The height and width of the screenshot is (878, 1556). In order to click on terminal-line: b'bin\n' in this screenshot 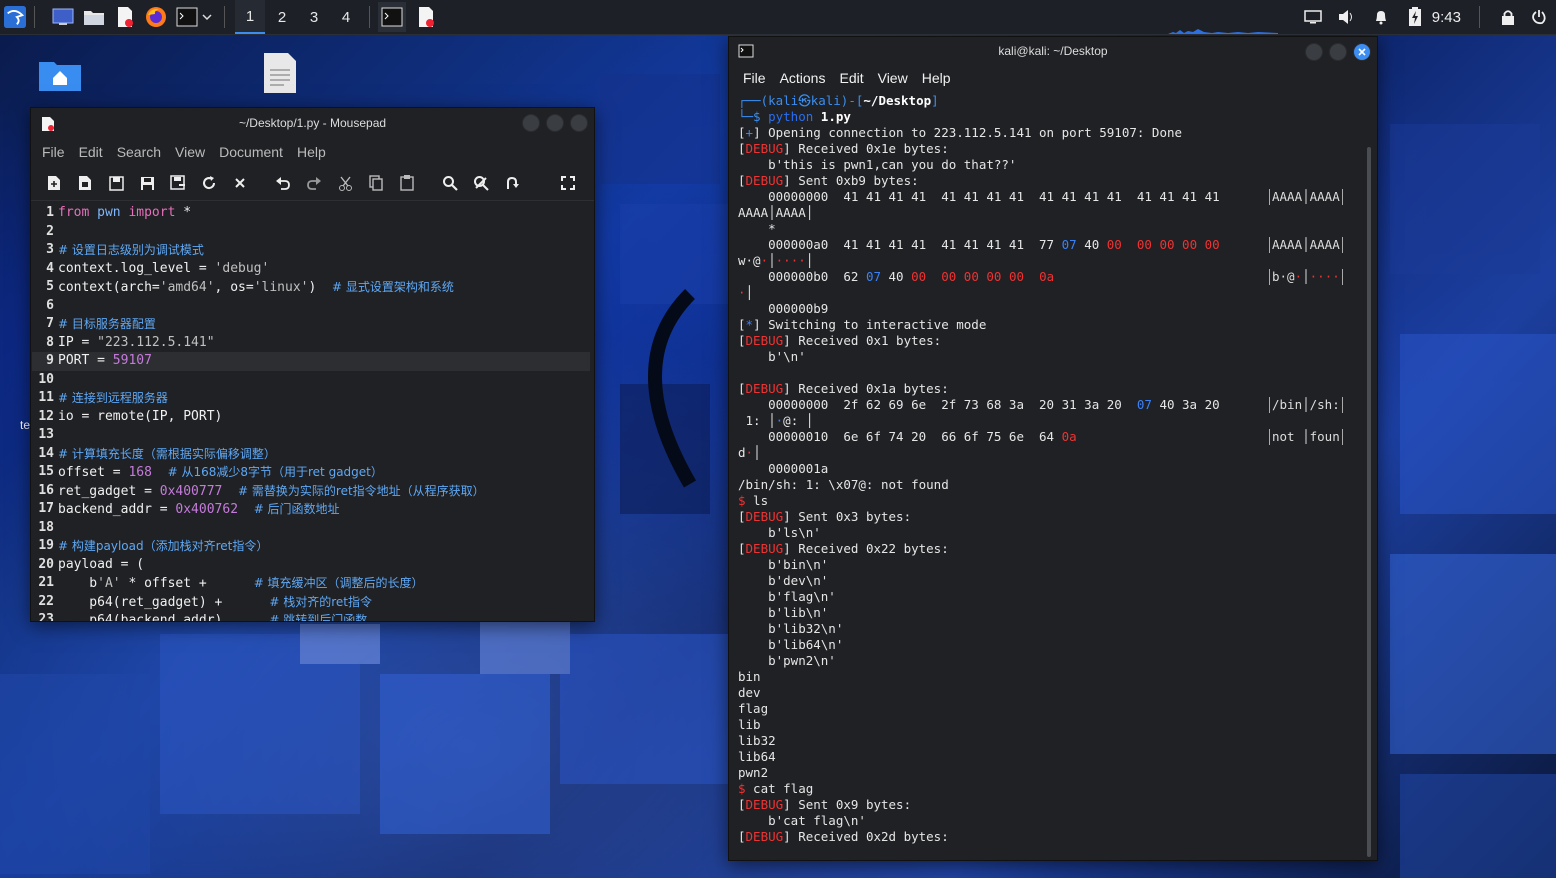, I will do `click(783, 564)`.